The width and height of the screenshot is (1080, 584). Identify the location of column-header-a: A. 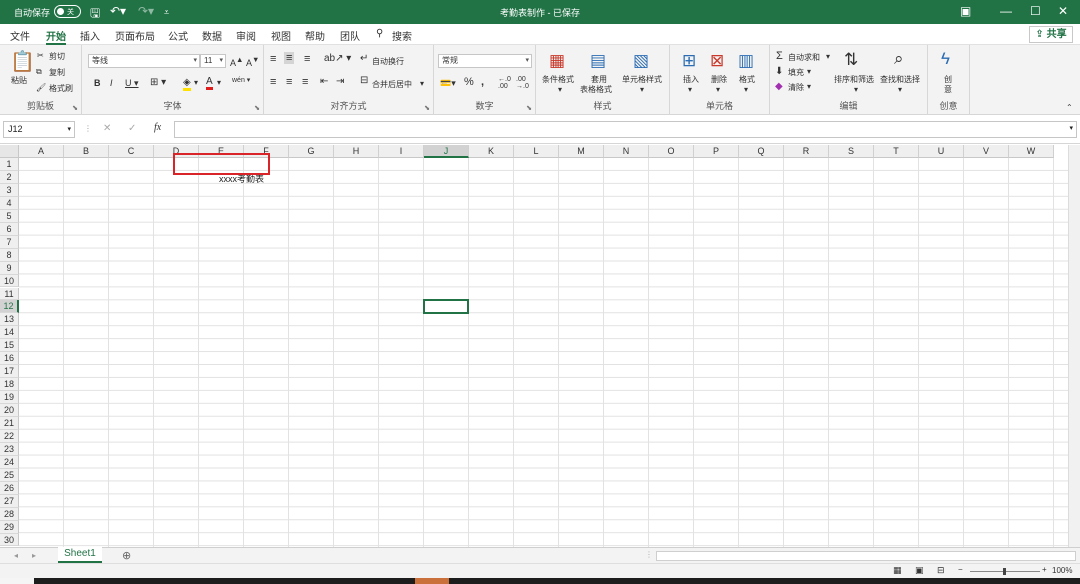
(41, 151).